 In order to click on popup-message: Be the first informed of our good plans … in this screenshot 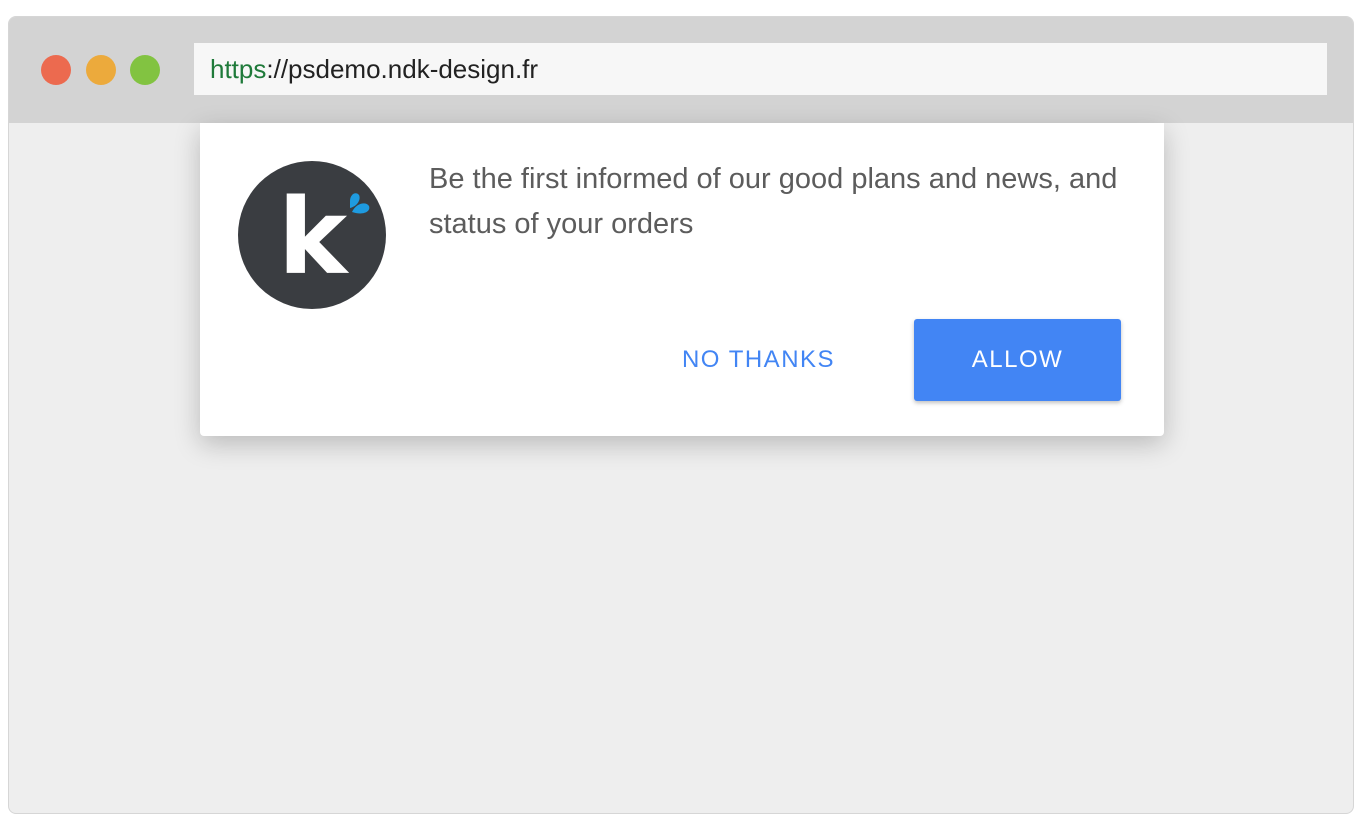, I will do `click(773, 201)`.